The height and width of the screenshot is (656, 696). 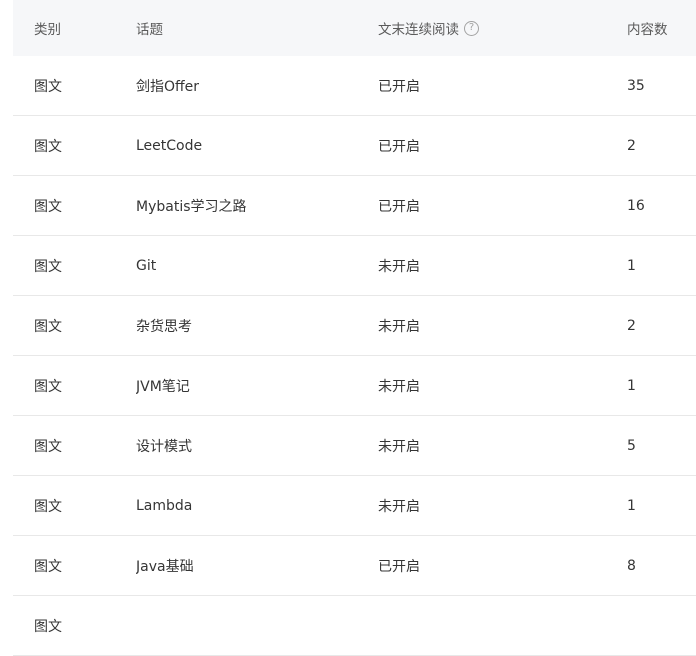 What do you see at coordinates (146, 266) in the screenshot?
I see `cell-topic: Git` at bounding box center [146, 266].